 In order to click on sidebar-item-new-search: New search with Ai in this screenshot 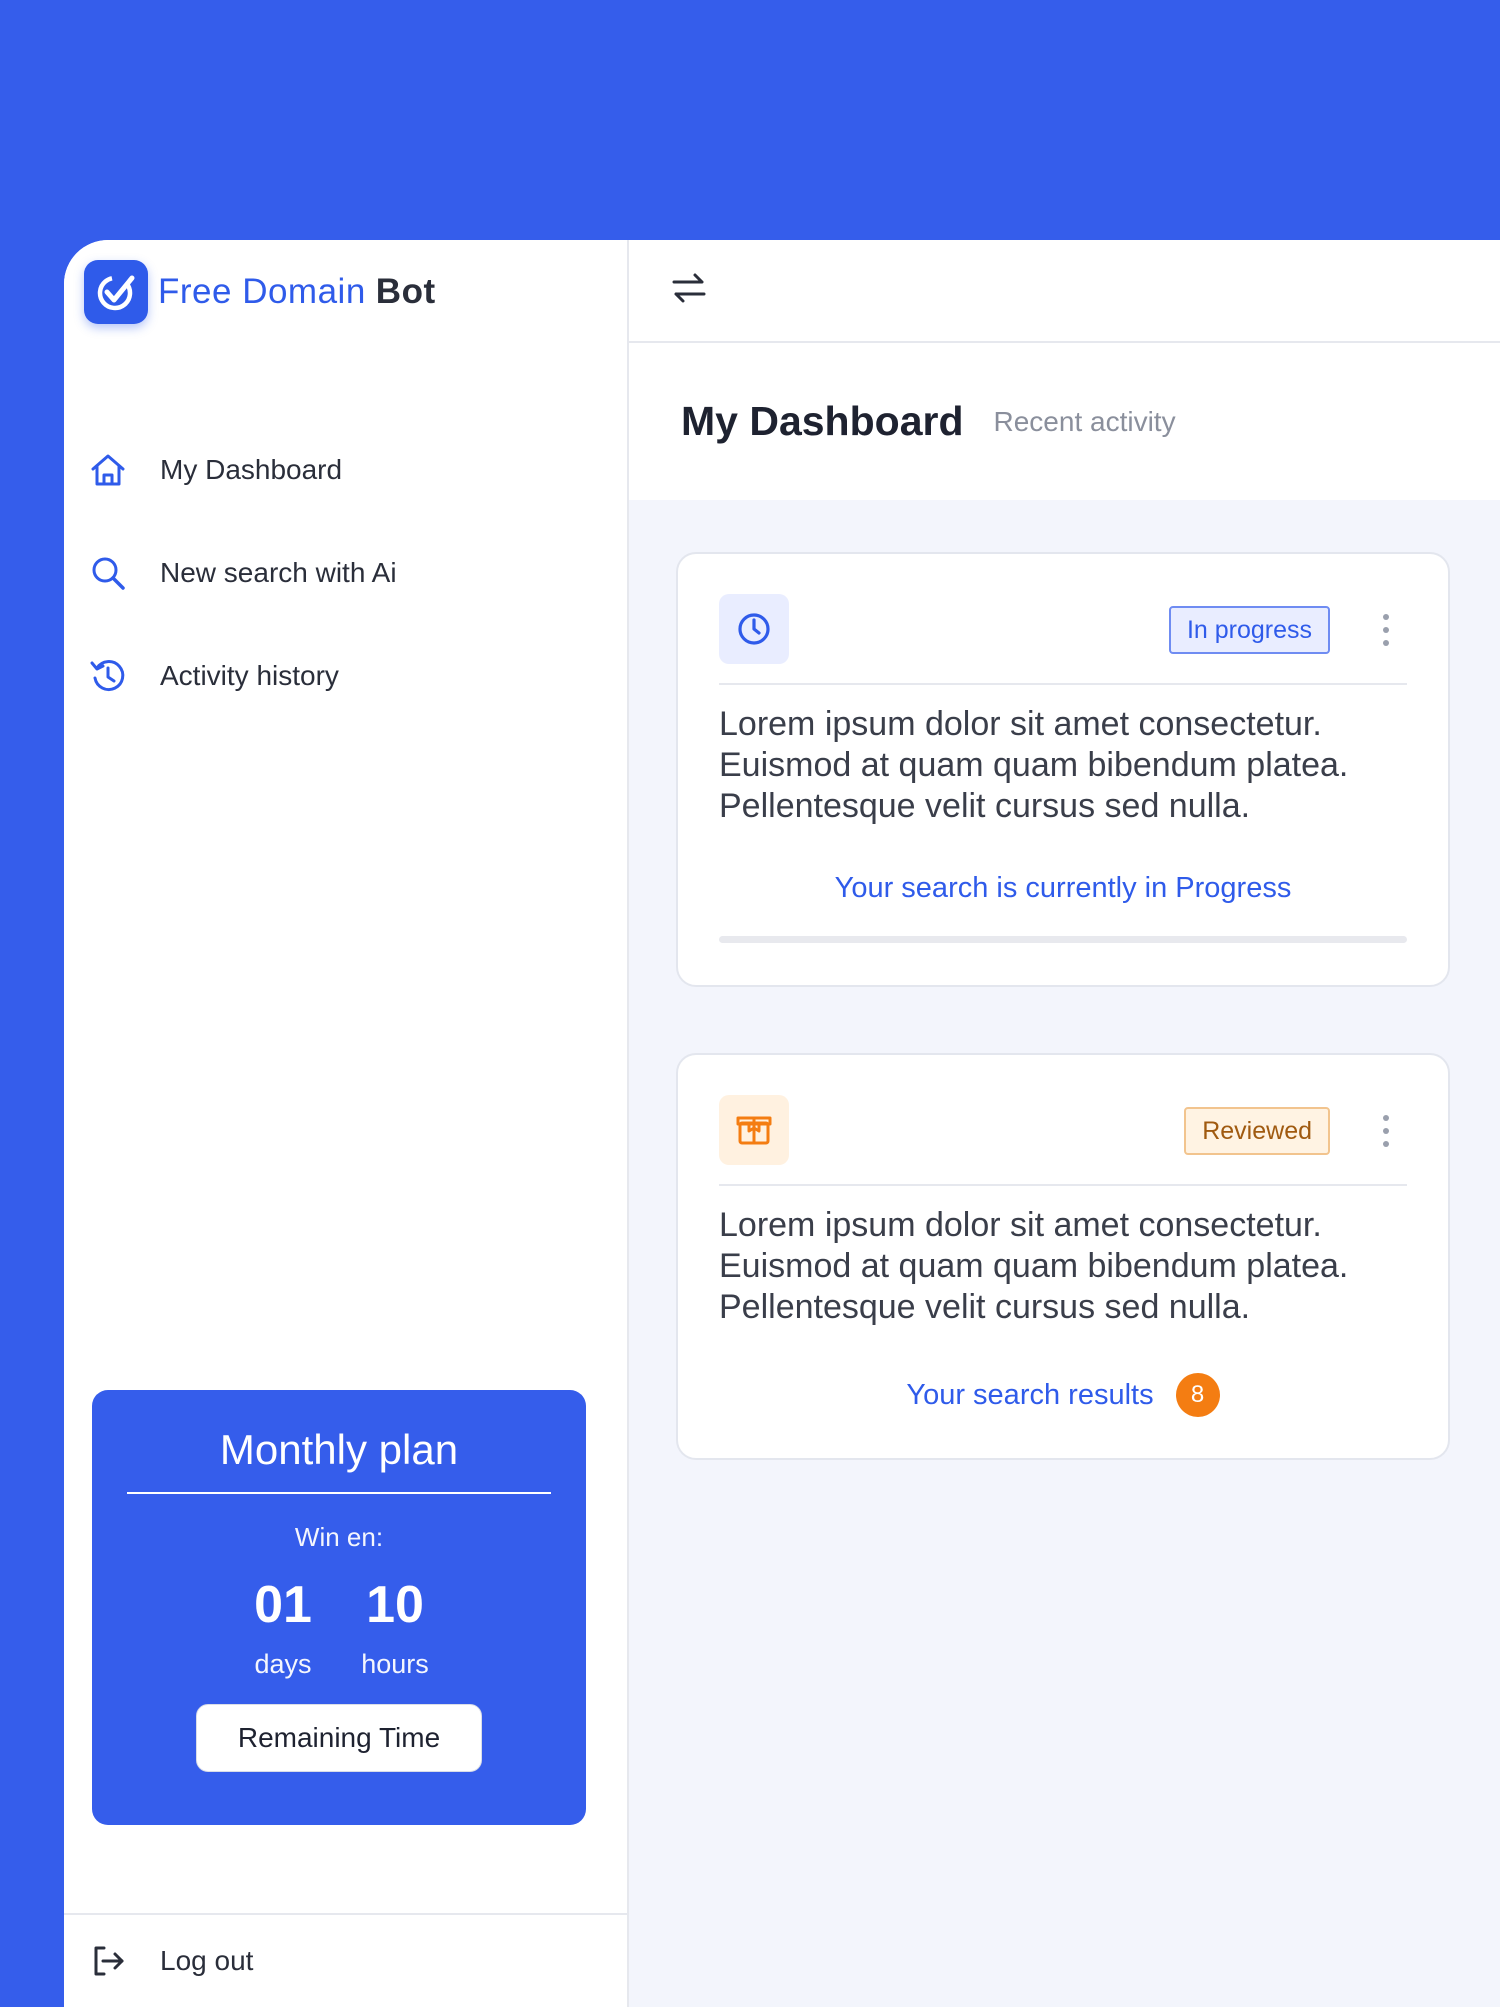, I will do `click(242, 573)`.